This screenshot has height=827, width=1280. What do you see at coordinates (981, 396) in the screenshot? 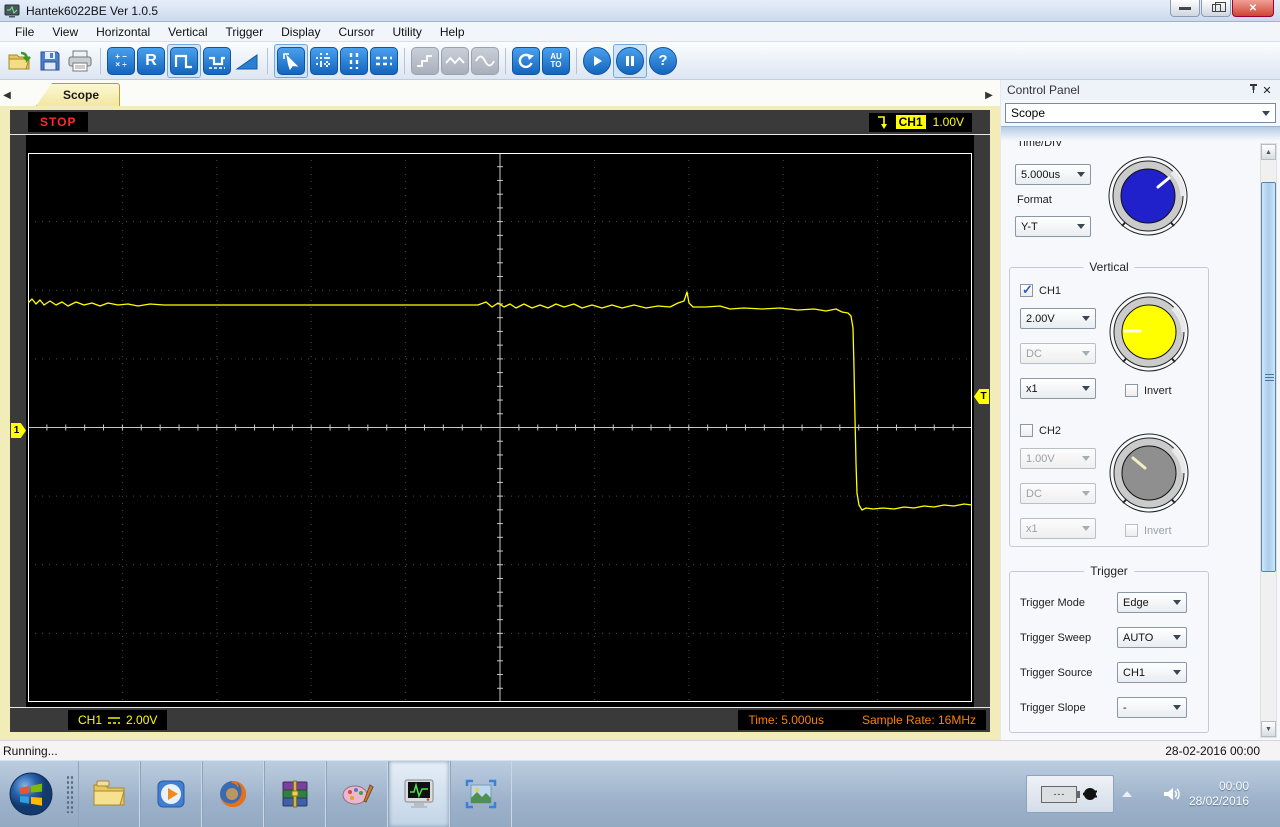
I see `trigger-level-marker: T` at bounding box center [981, 396].